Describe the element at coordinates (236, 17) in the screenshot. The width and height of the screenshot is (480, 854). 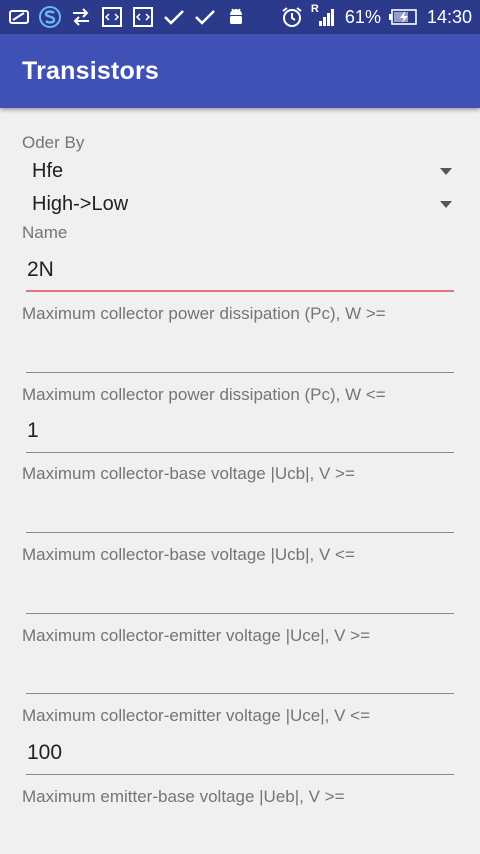
I see `android-icon` at that location.